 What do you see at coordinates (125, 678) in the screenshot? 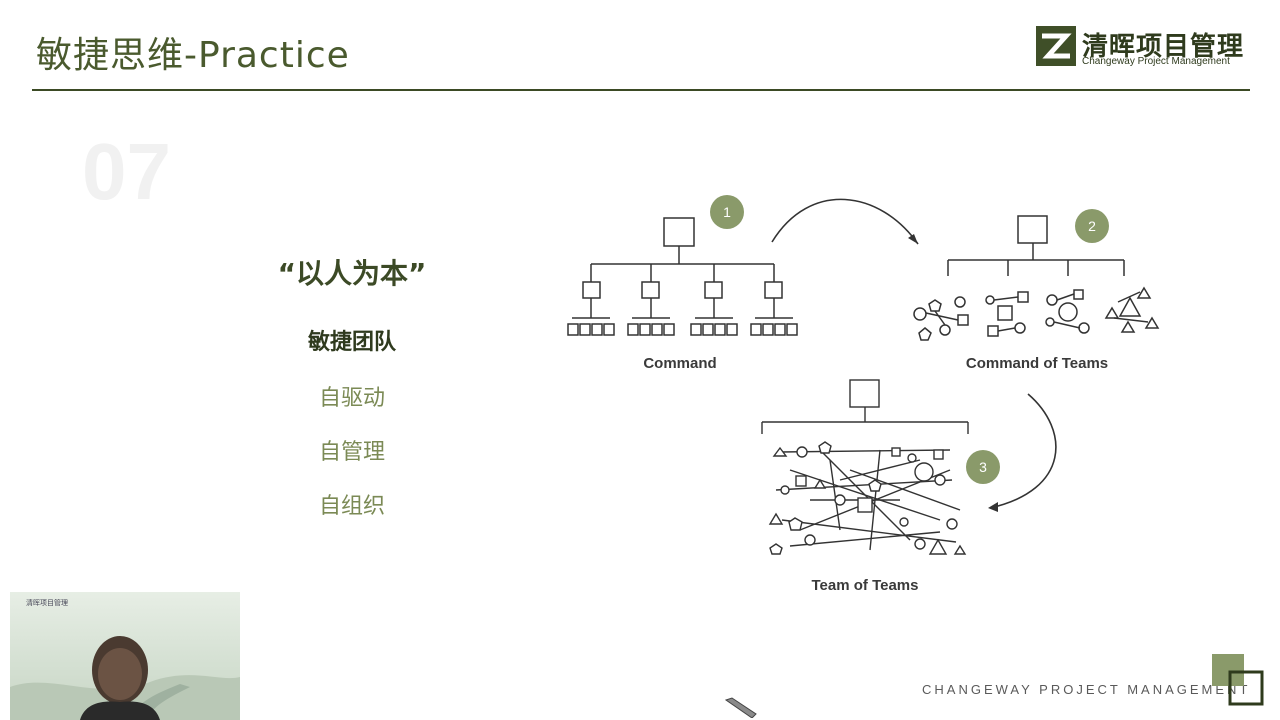
I see `presenter-silhouette` at bounding box center [125, 678].